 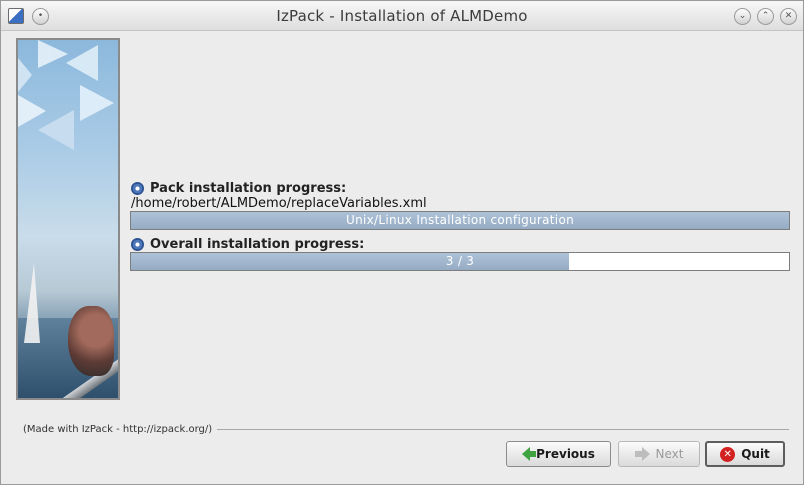 I want to click on pack-progress-bar: Unix/Linux Installation configuration, so click(x=460, y=220).